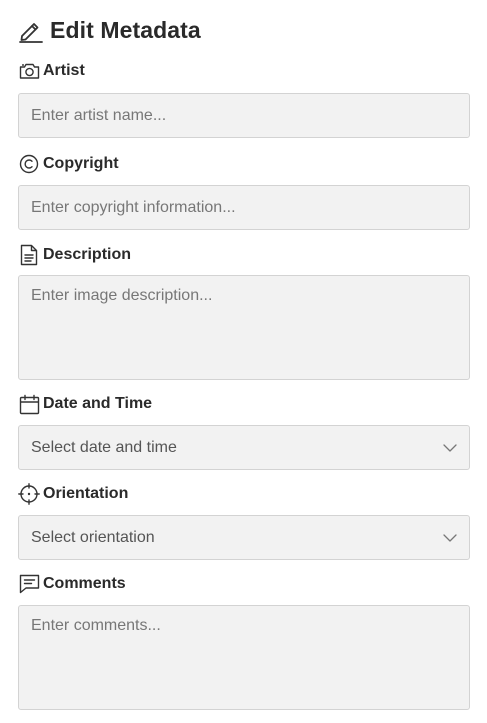  I want to click on orientation-select: Select orientation, so click(244, 537).